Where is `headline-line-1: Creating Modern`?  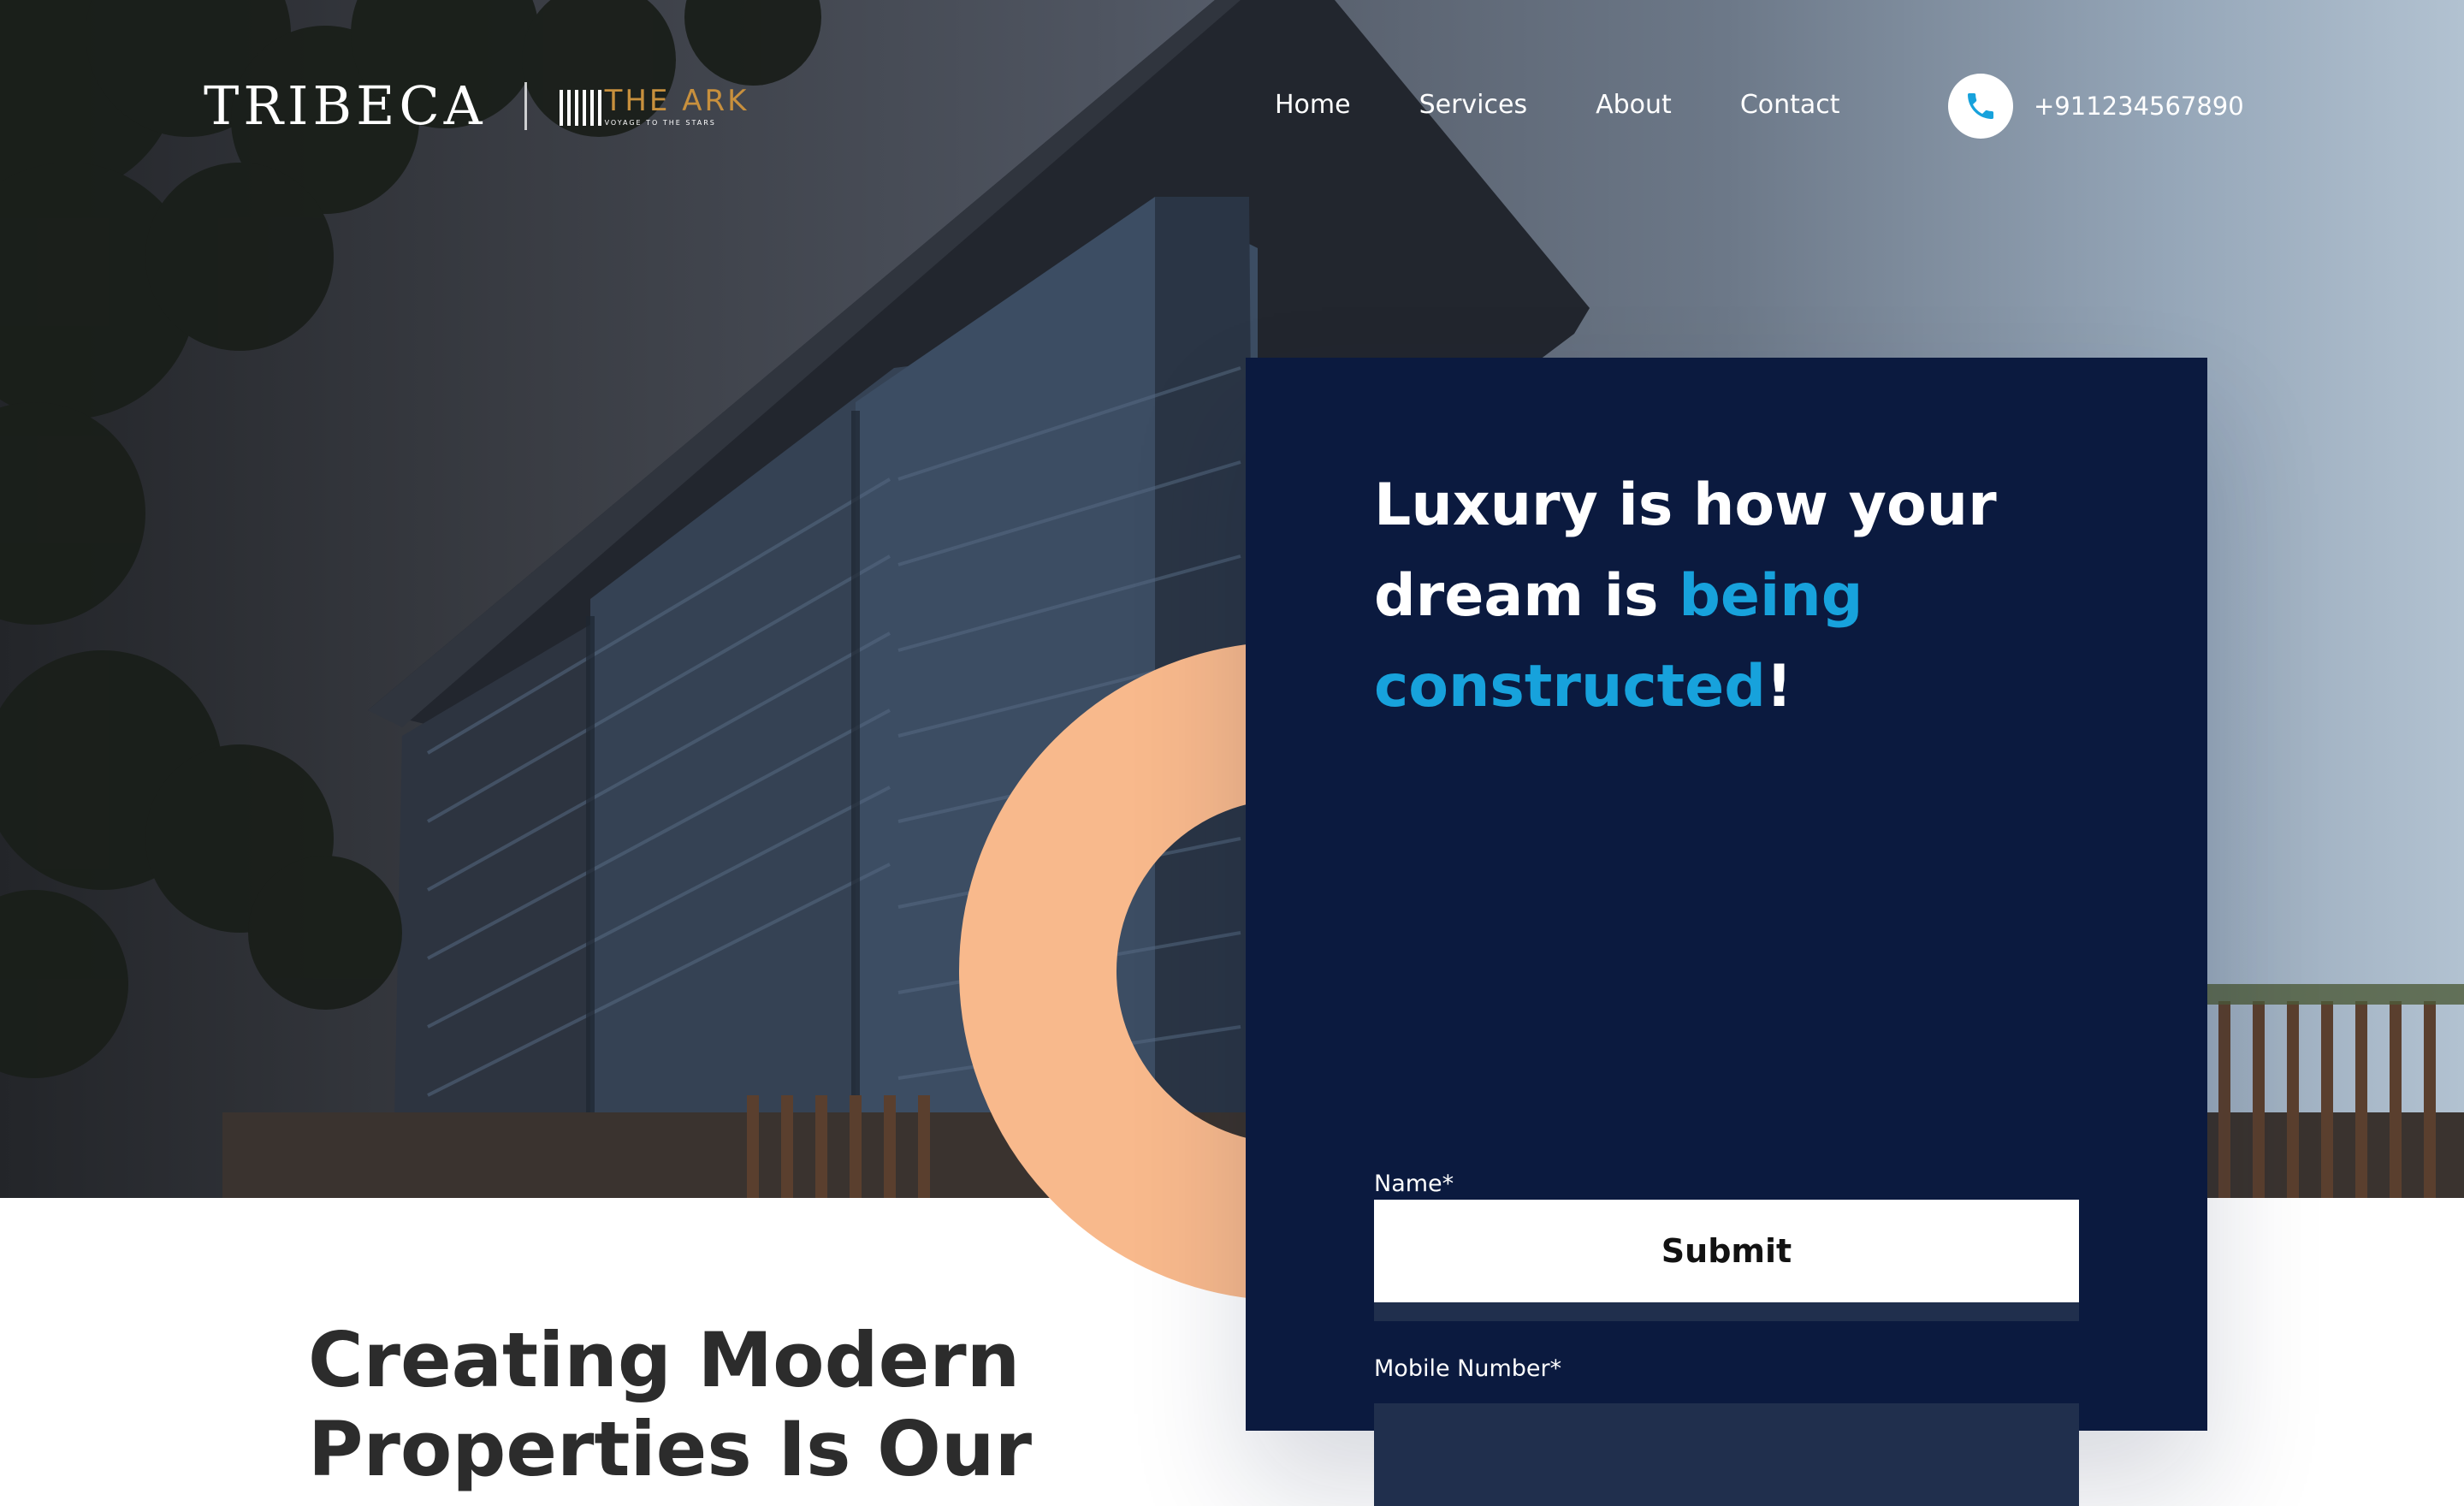
headline-line-1: Creating Modern is located at coordinates (664, 1360).